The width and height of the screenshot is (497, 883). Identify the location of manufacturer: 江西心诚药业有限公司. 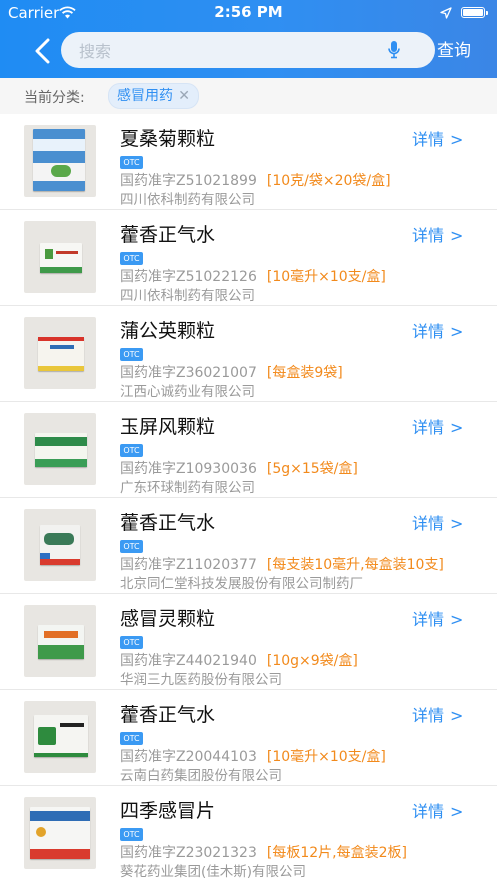
(187, 392).